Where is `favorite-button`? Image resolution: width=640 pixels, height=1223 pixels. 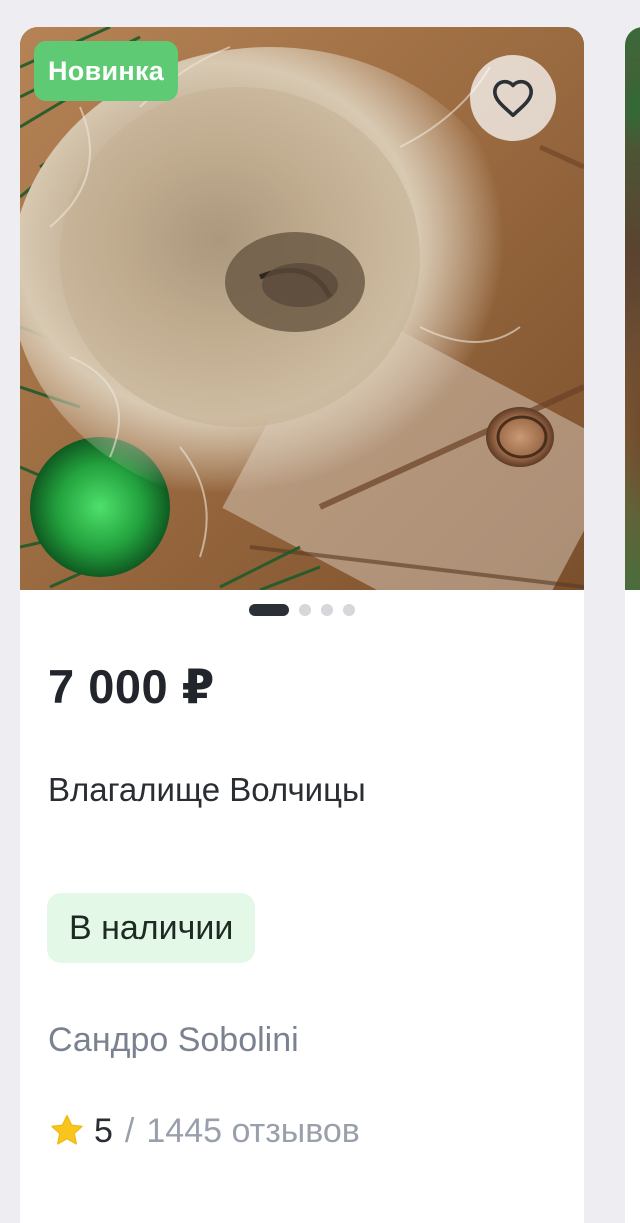
favorite-button is located at coordinates (513, 98).